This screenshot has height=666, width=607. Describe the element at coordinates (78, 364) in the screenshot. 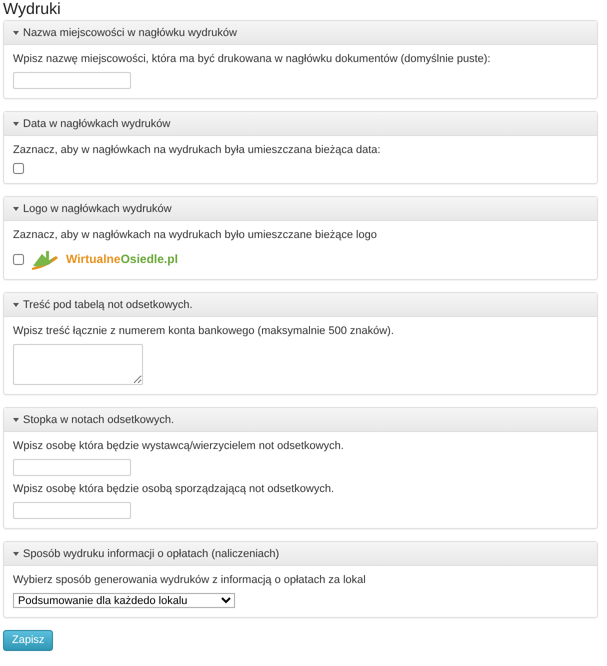

I see `text-area` at that location.